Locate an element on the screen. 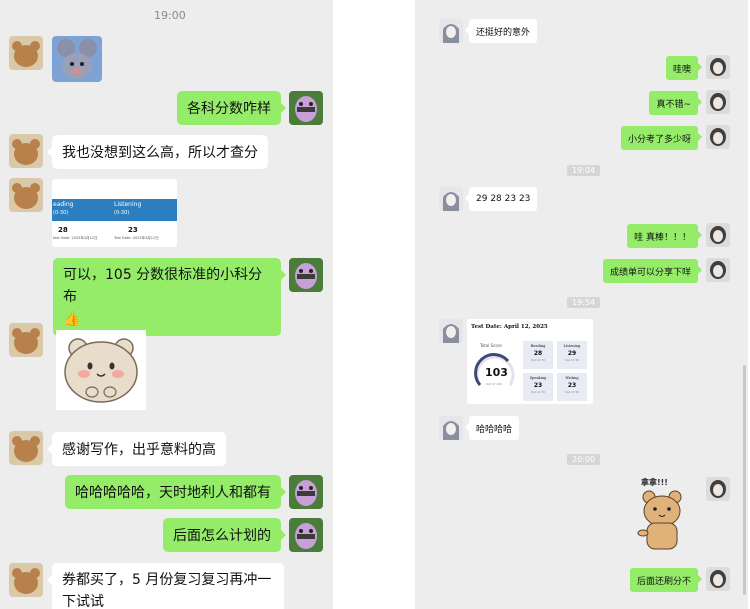  message-bubble-out: 小分考了多少呀 is located at coordinates (661, 138).